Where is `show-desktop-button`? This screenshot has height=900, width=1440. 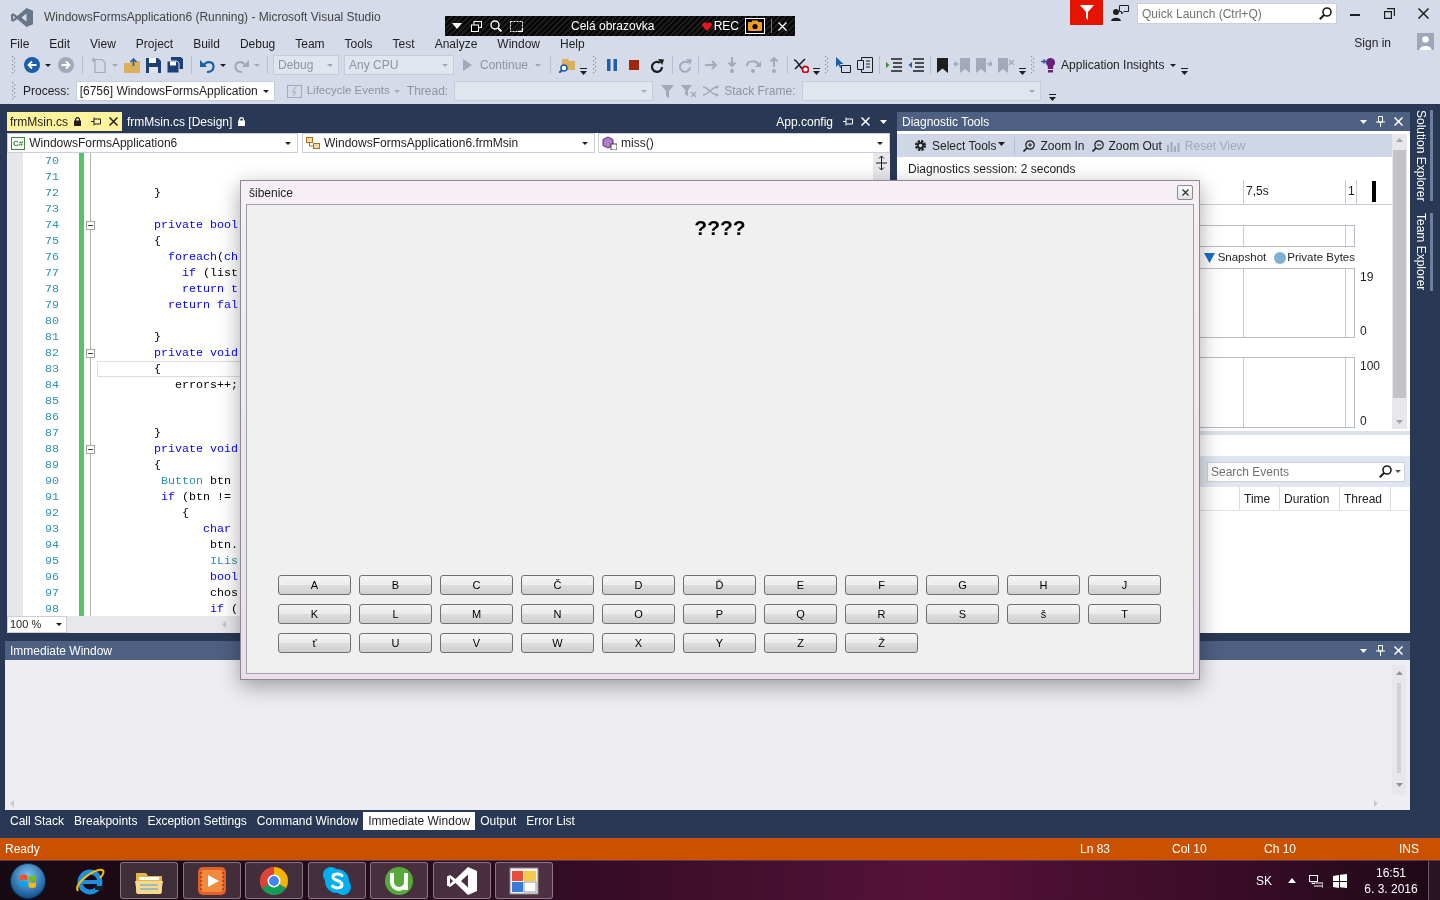
show-desktop-button is located at coordinates (1434, 880).